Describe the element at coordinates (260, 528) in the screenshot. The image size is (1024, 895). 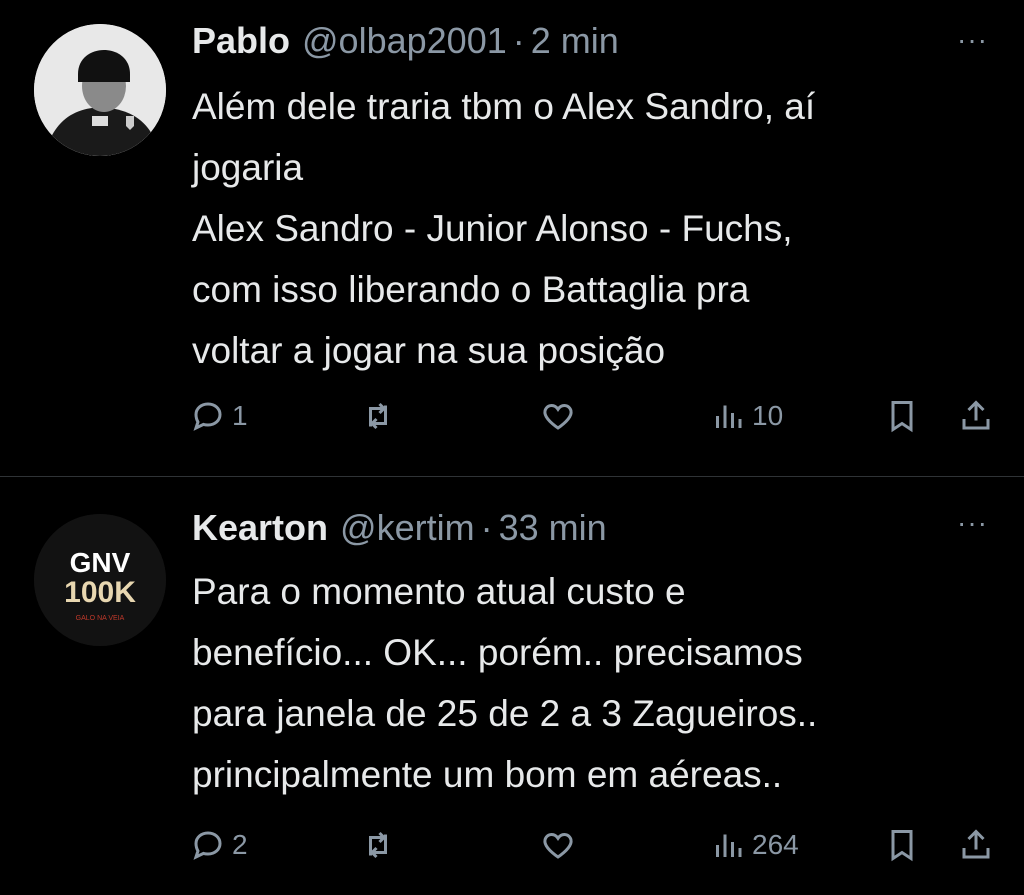
I see `author-name: Kearton` at that location.